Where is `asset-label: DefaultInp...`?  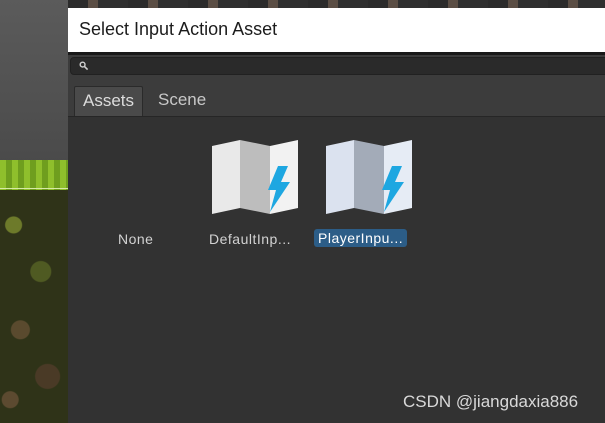 asset-label: DefaultInp... is located at coordinates (250, 239).